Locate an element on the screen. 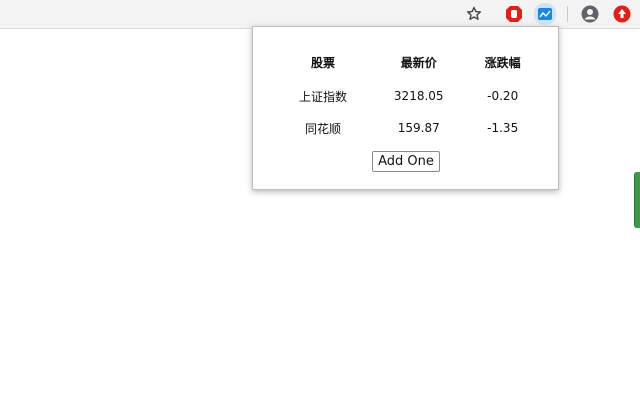 The image size is (640, 400). table-row: 同花顺 159.87 -1.35 is located at coordinates (407, 128).